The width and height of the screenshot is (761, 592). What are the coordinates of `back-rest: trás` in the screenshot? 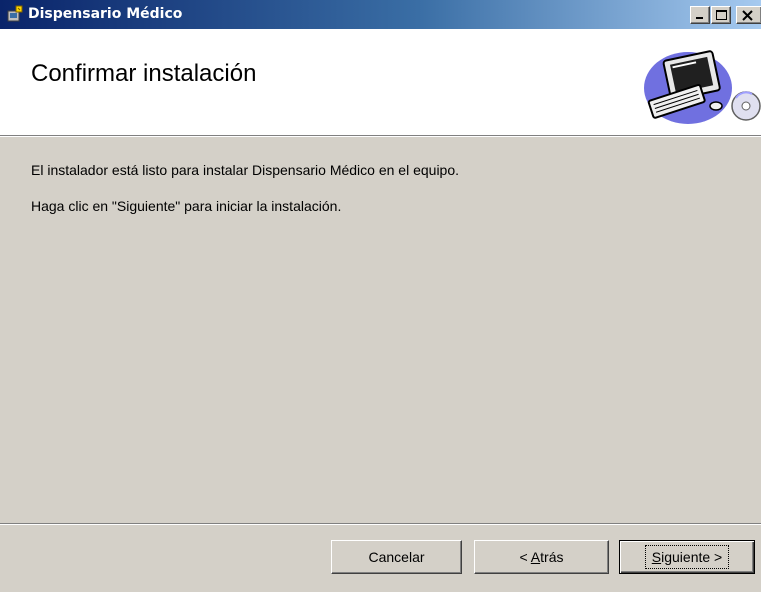 It's located at (552, 557).